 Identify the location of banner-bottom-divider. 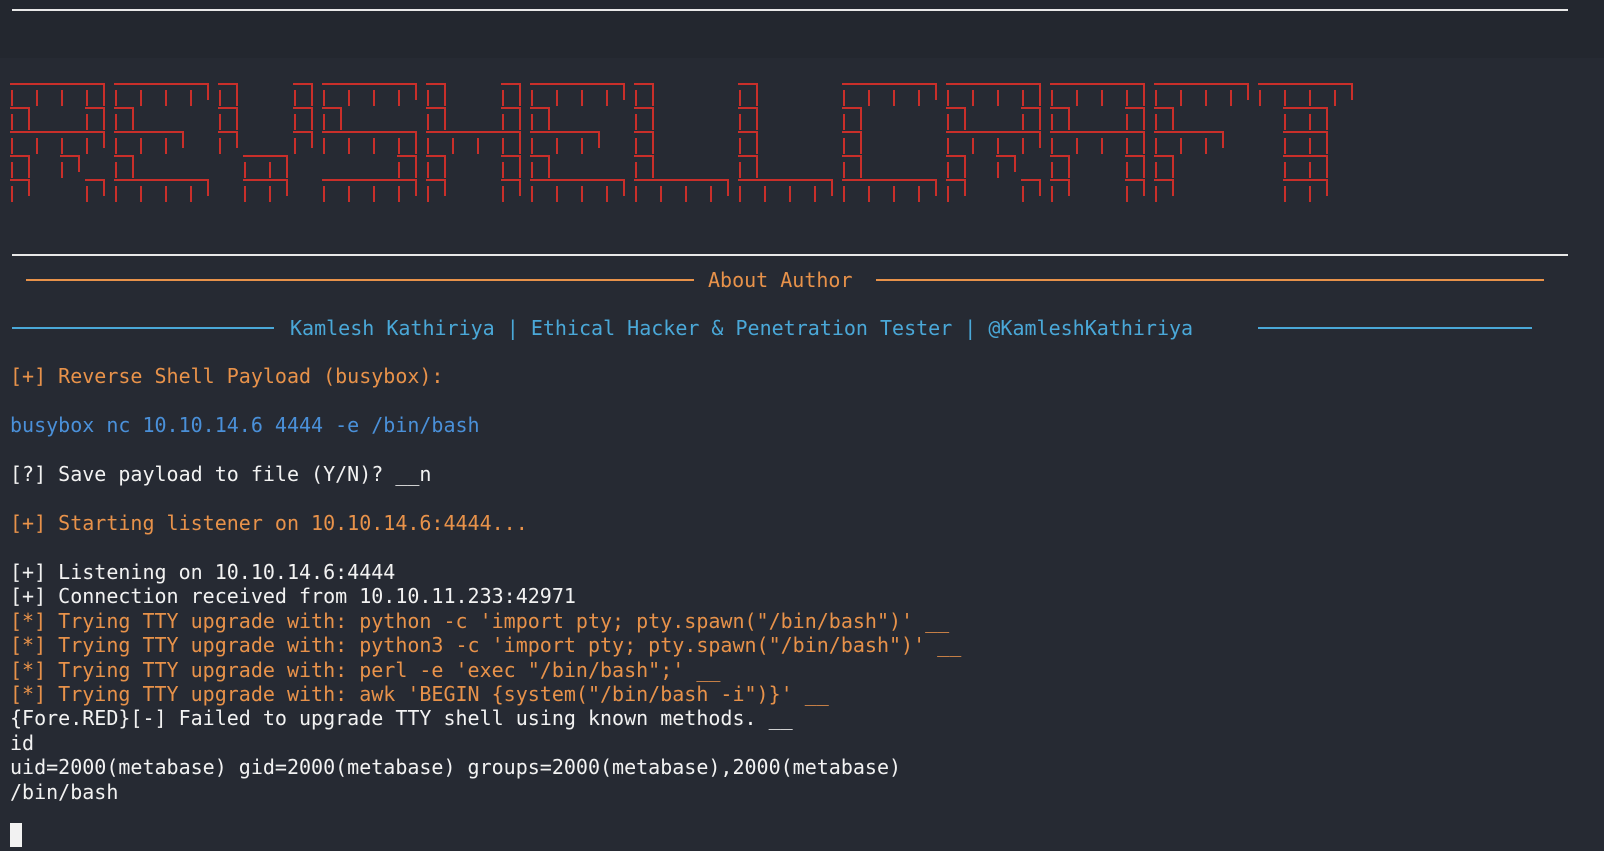
(790, 255).